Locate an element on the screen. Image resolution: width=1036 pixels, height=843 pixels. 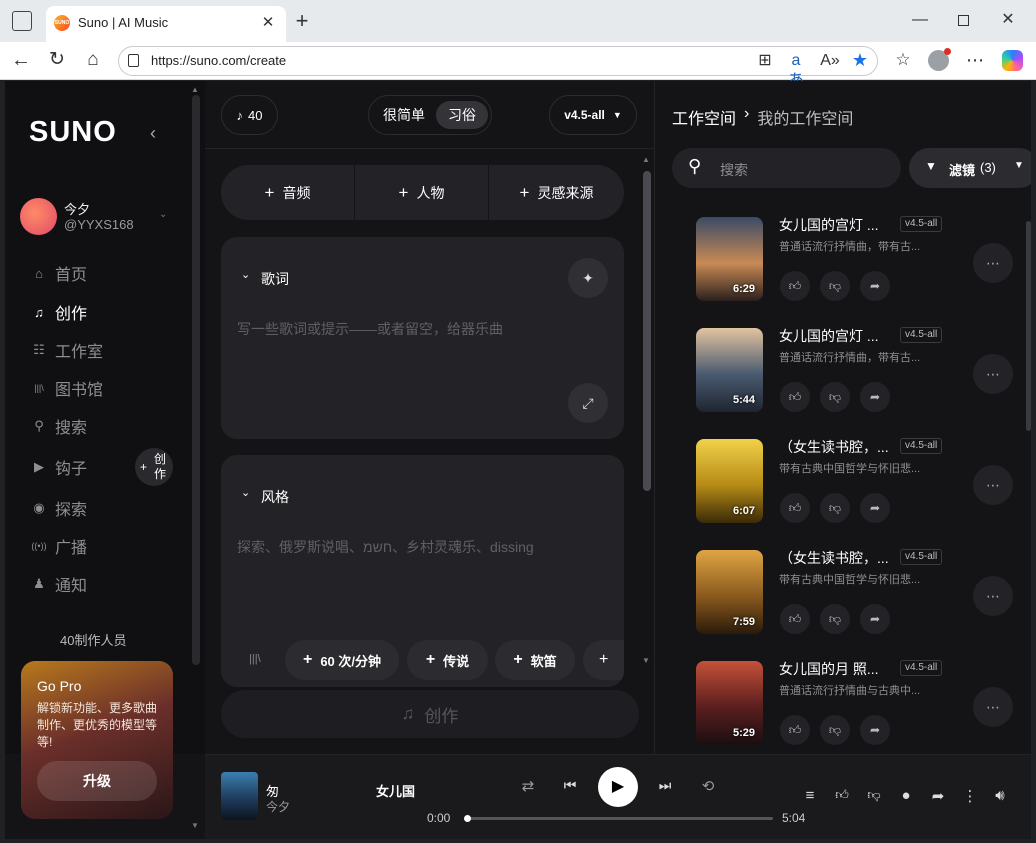
song-cover: 7:59 is located at coordinates (729, 592).